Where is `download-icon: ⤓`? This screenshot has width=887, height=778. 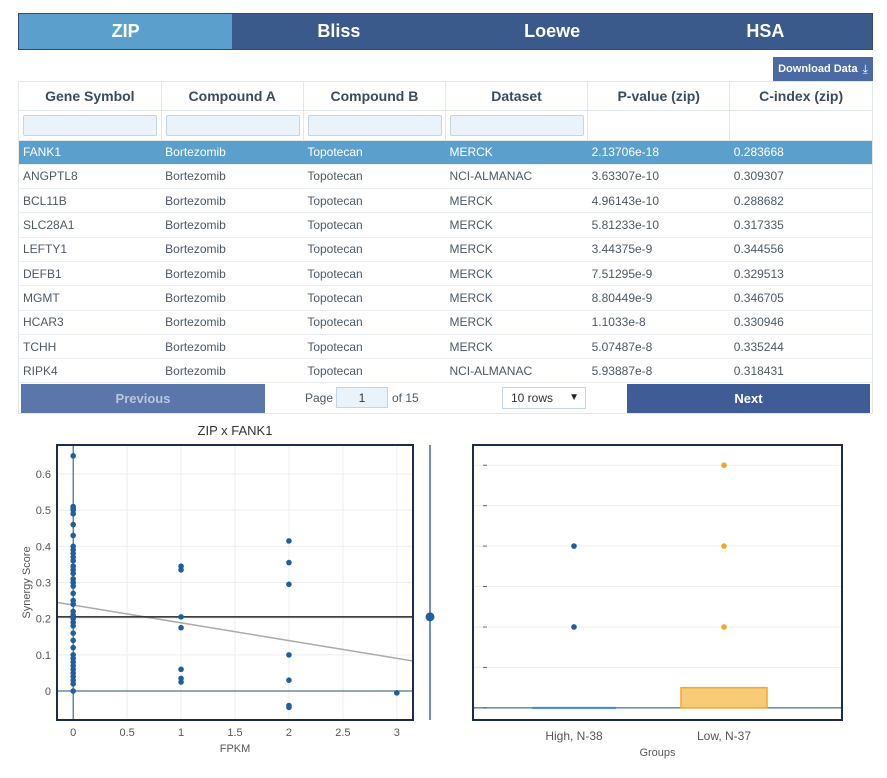
download-icon: ⤓ is located at coordinates (865, 68).